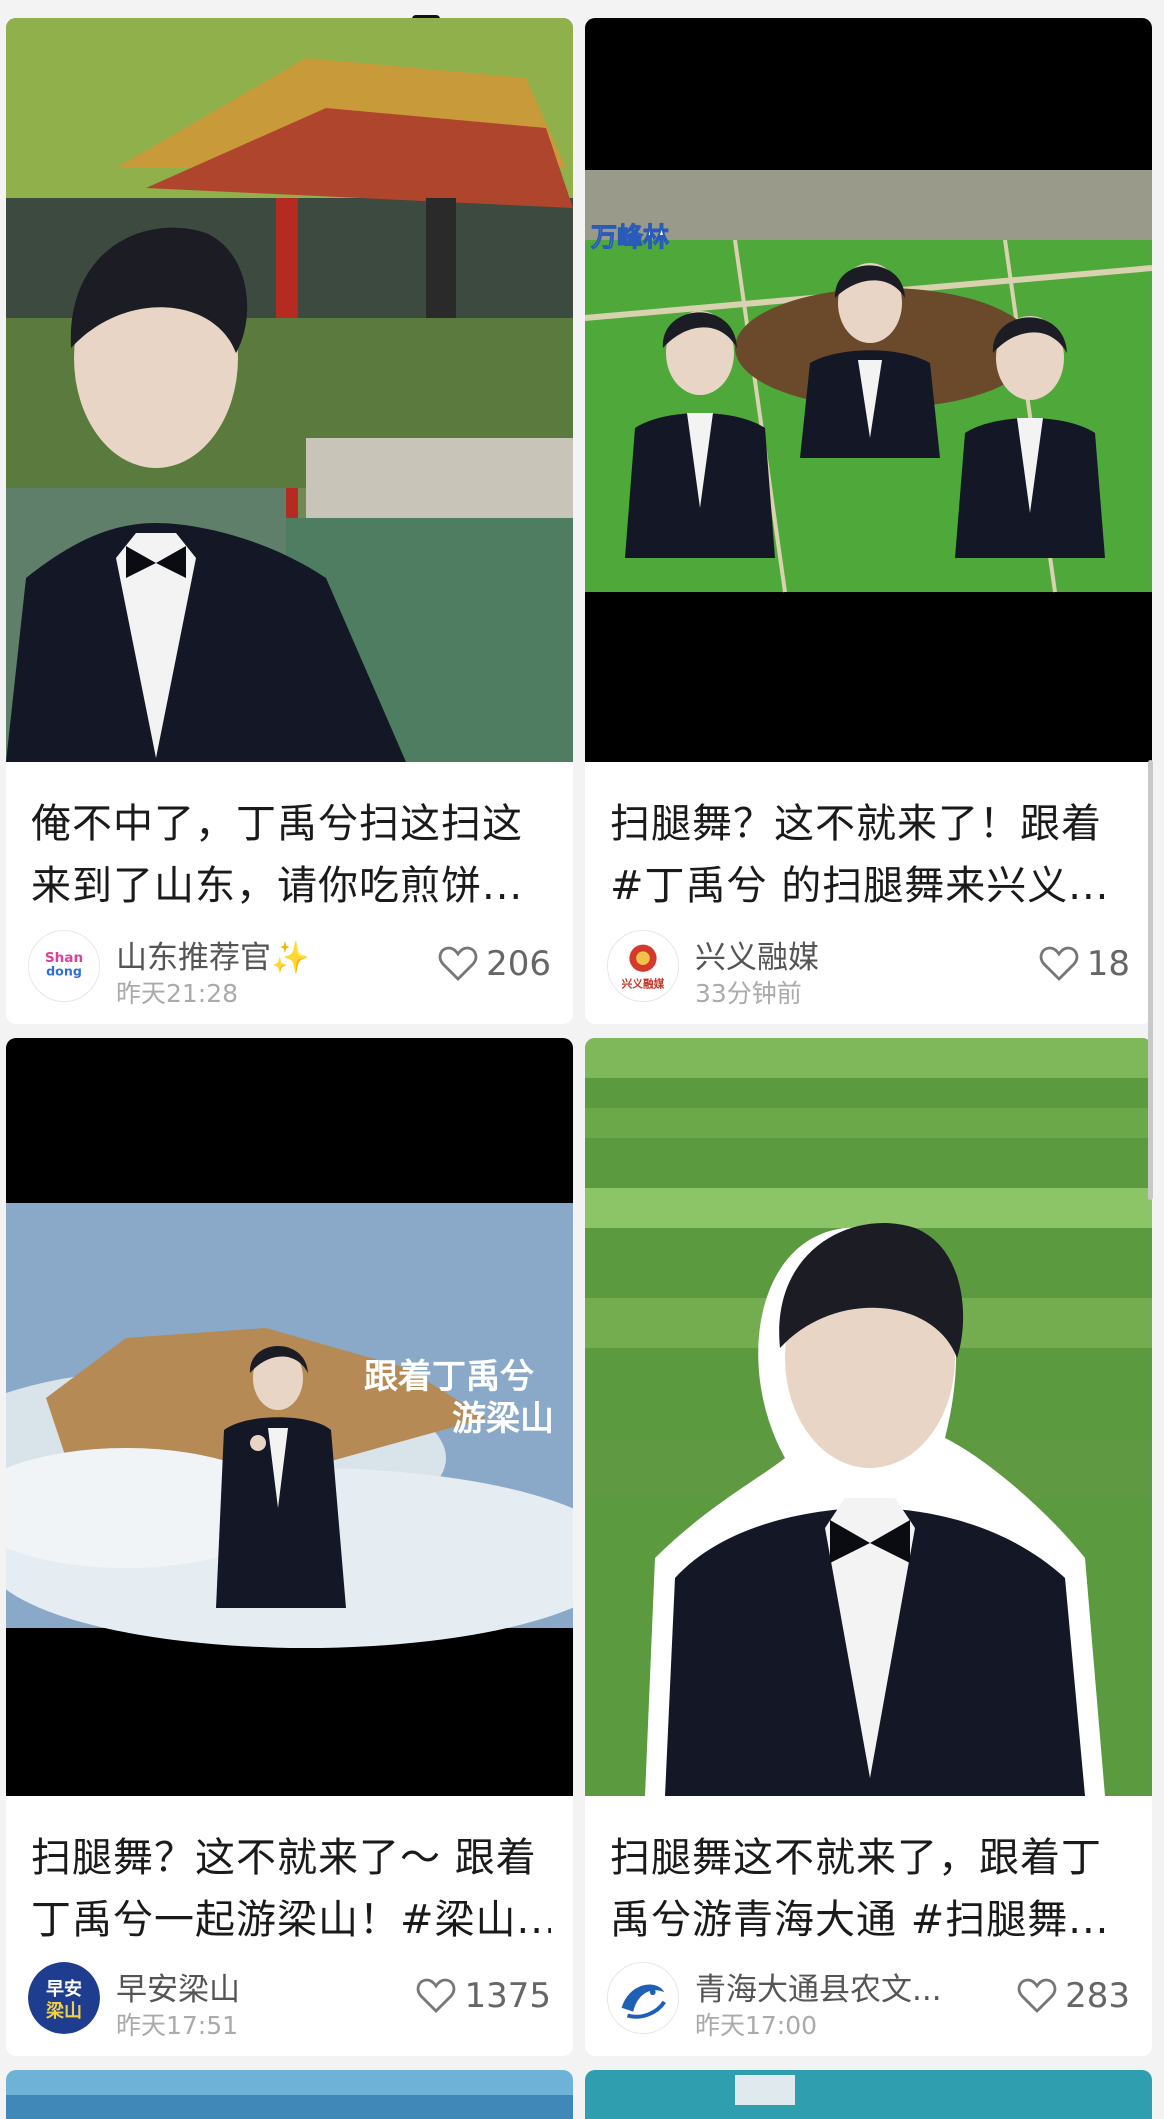 Image resolution: width=1164 pixels, height=2119 pixels. What do you see at coordinates (177, 2025) in the screenshot?
I see `post-time: 昨天17:51` at bounding box center [177, 2025].